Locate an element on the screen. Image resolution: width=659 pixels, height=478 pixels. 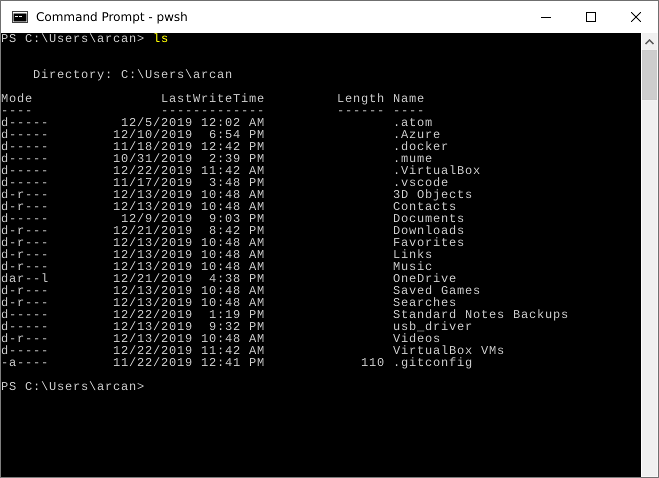
name-cell: Documents is located at coordinates (429, 219).